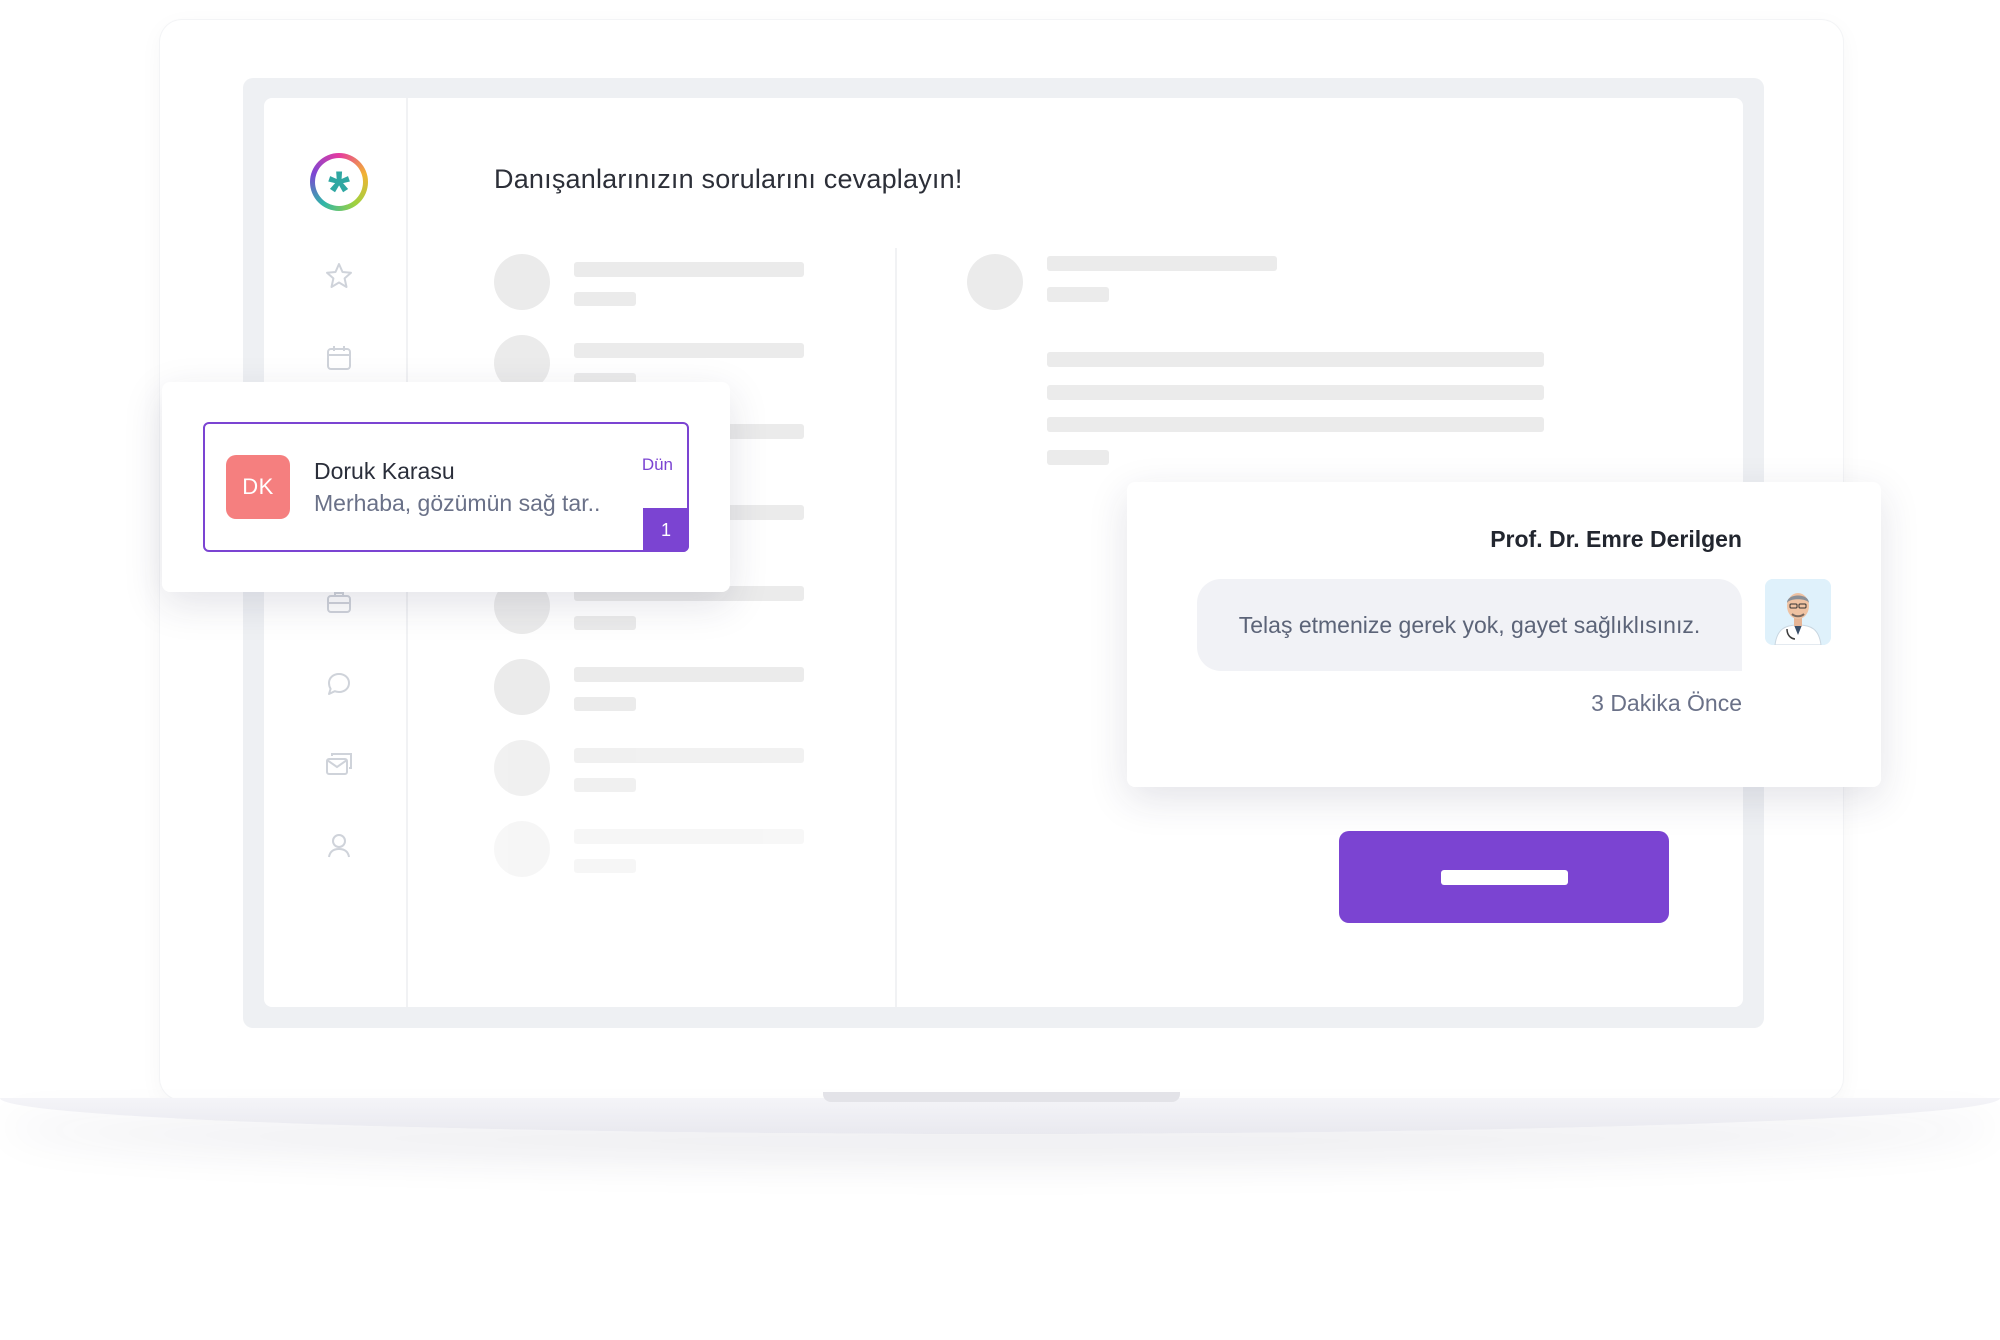 This screenshot has width=2000, height=1340. I want to click on doctor-avatar, so click(1798, 612).